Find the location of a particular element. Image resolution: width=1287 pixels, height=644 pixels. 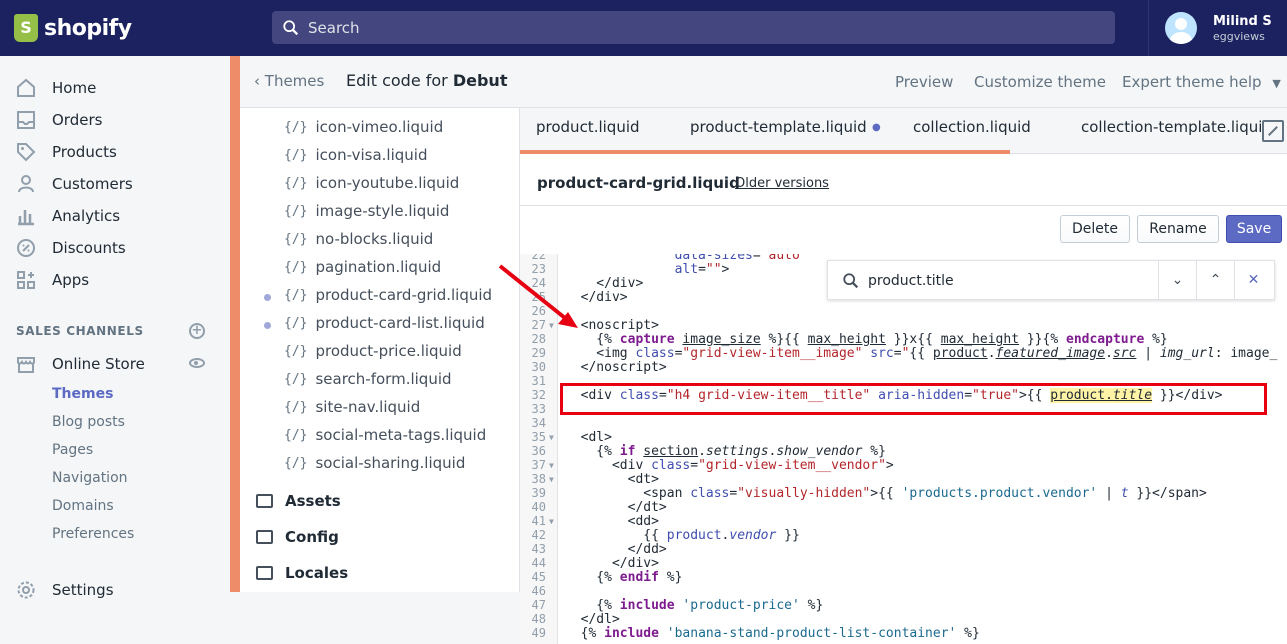

sidebar-subitem-domains: Domains is located at coordinates (83, 506).